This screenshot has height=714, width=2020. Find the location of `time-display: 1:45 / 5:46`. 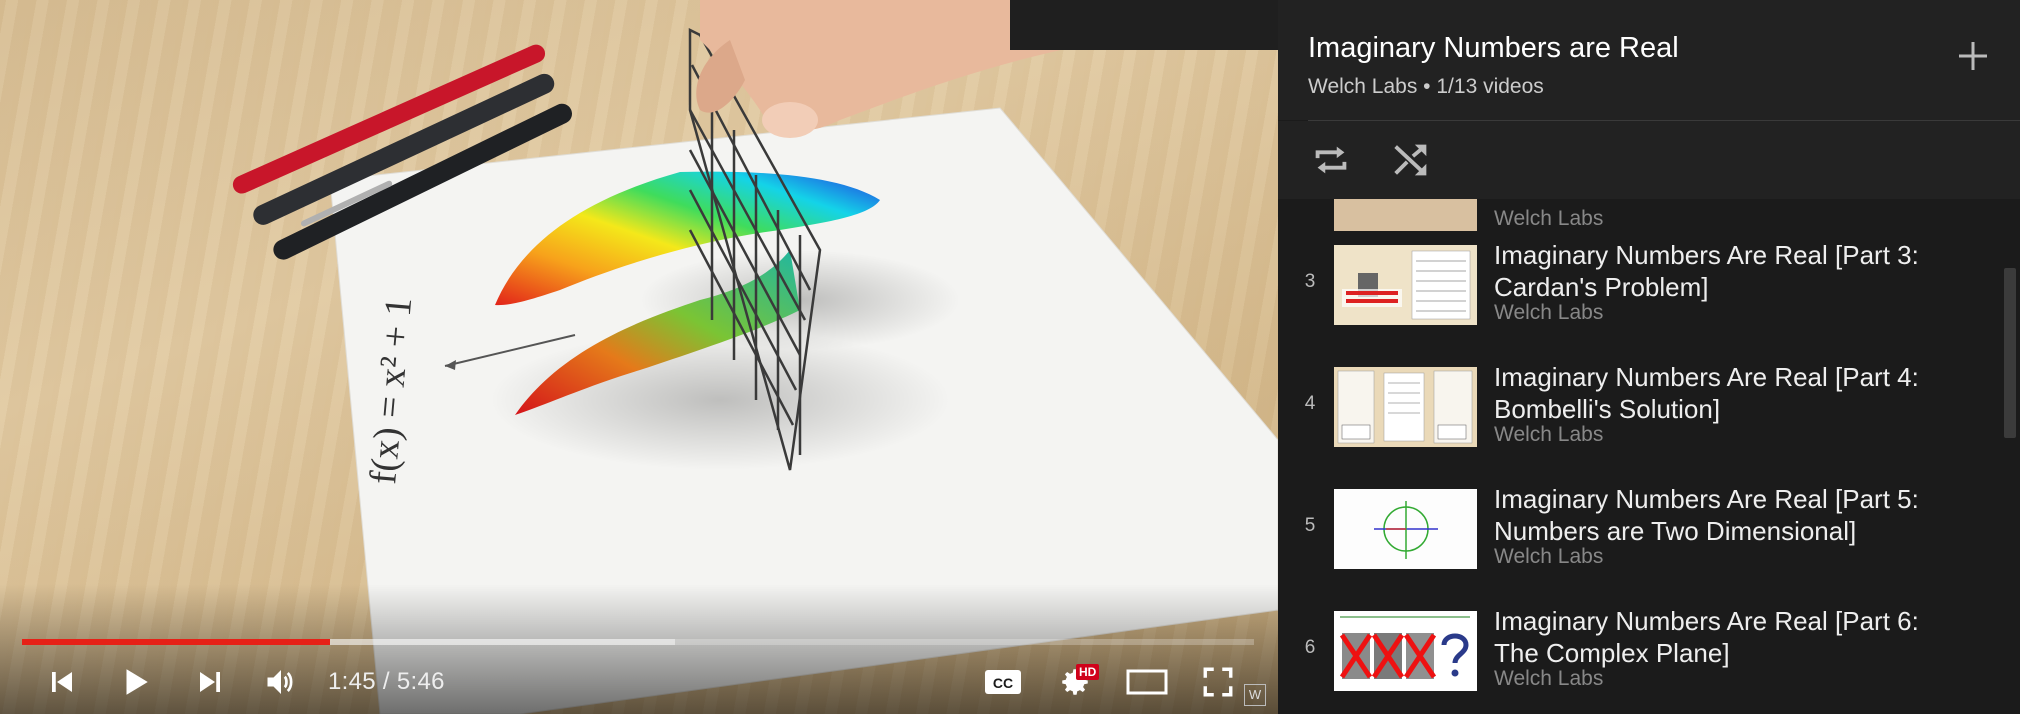

time-display: 1:45 / 5:46 is located at coordinates (386, 682).